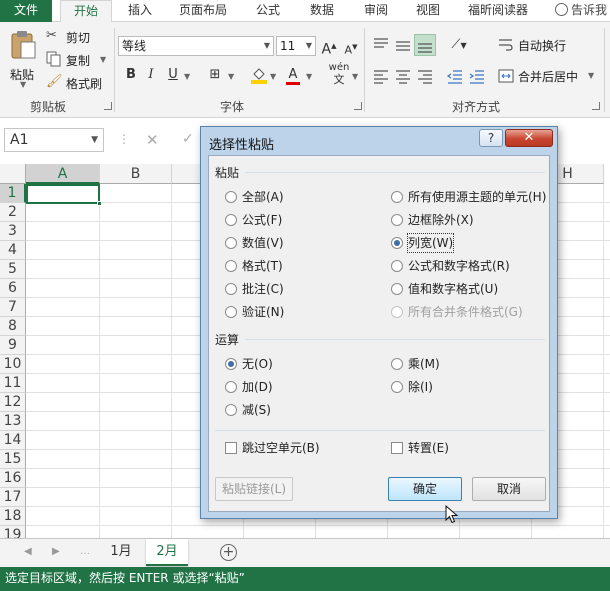  Describe the element at coordinates (403, 76) in the screenshot. I see `align-center-icon` at that location.